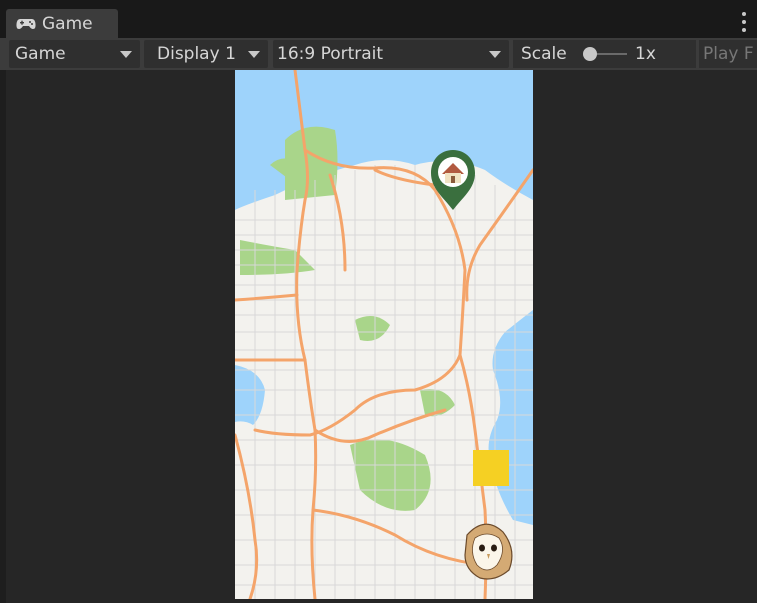  I want to click on play-focused-label: Play F, so click(728, 54).